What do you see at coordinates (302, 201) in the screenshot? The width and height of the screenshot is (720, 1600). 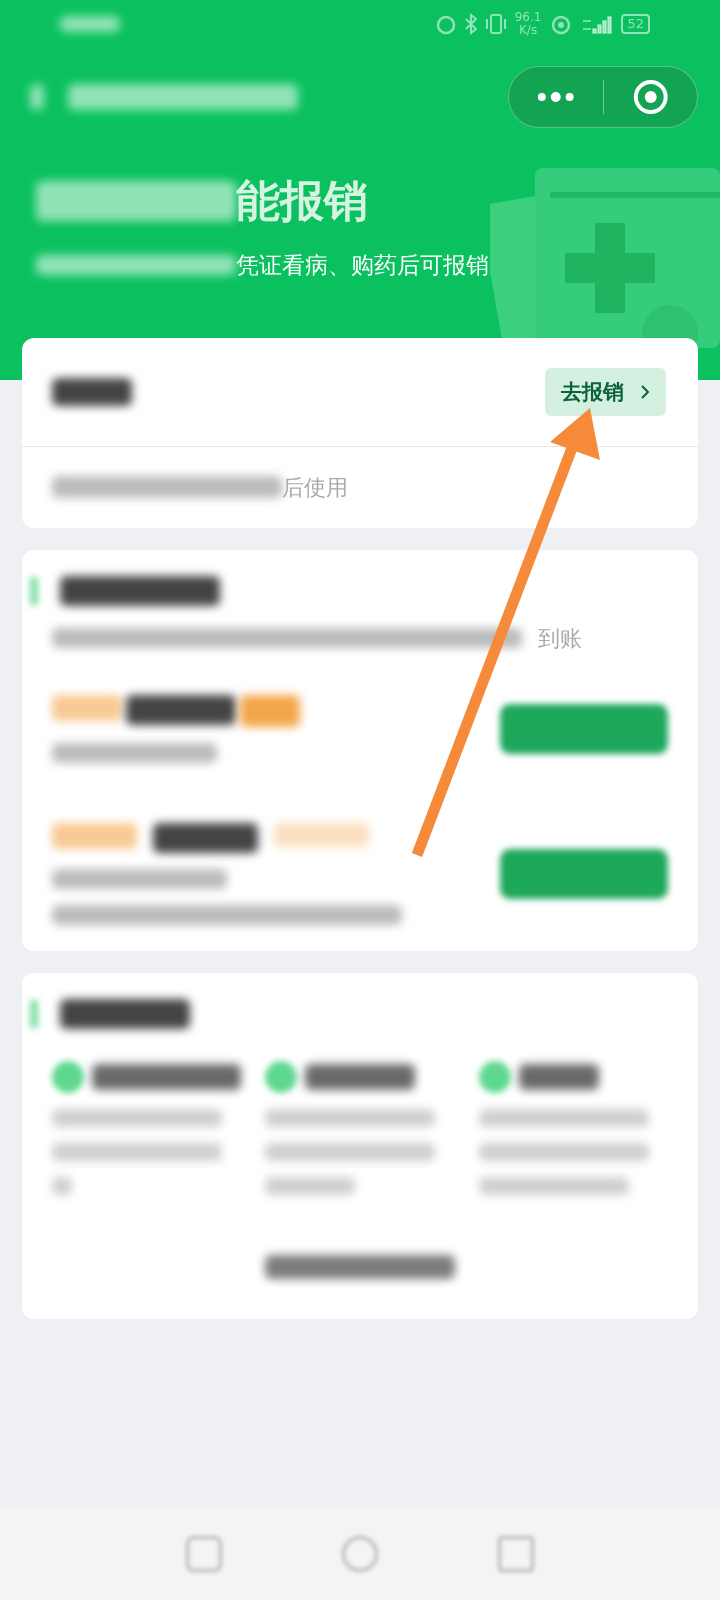 I see `page-heading: 能报销` at bounding box center [302, 201].